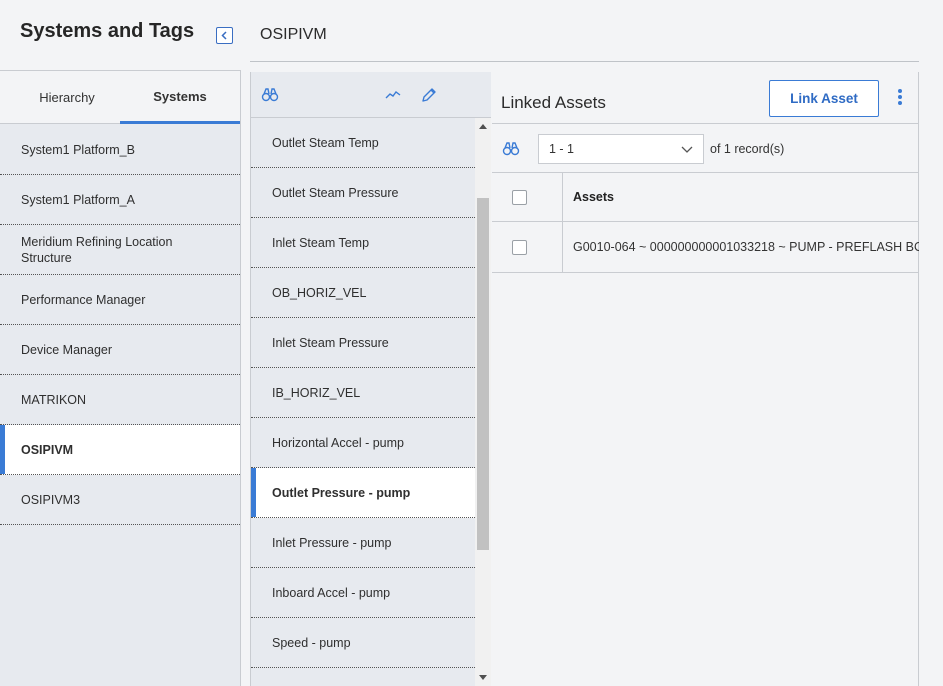  I want to click on collapse-panel-button, so click(224, 35).